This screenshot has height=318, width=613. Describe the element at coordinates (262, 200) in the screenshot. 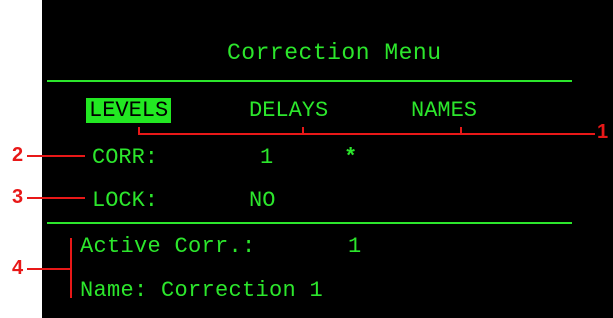

I see `lock-value: NO` at that location.